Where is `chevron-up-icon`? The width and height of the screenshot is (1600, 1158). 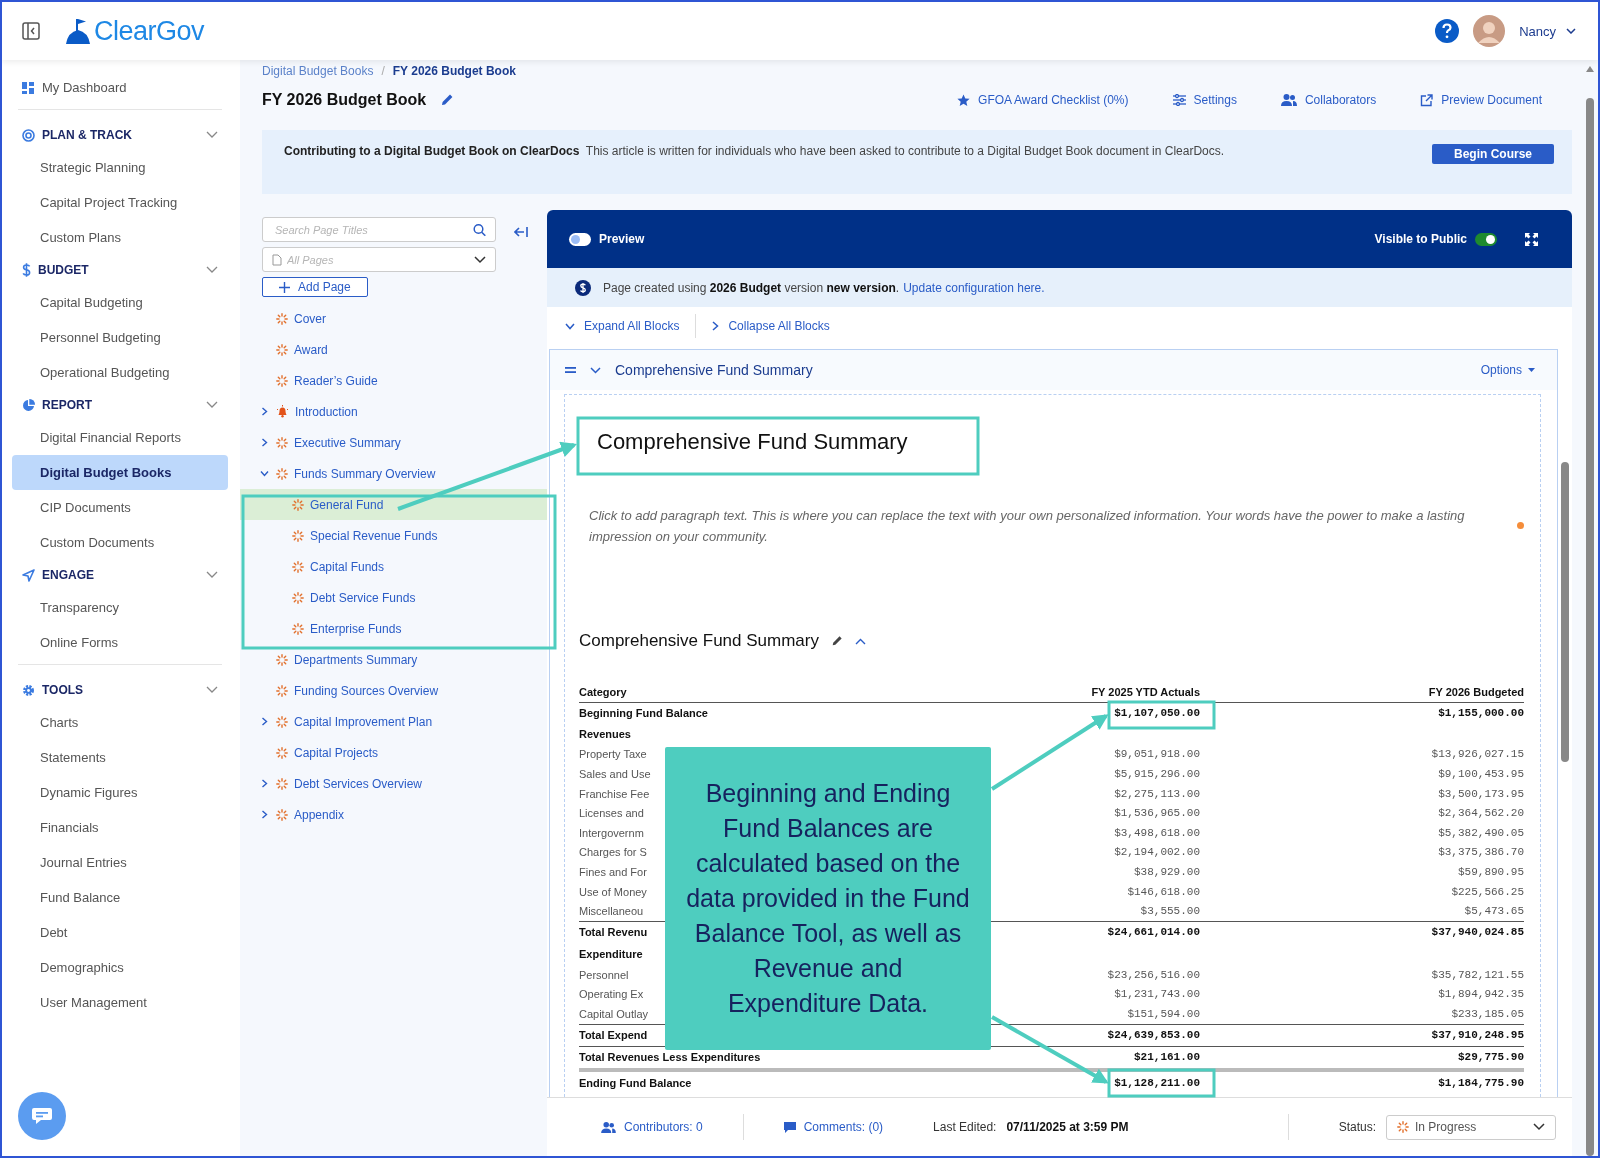 chevron-up-icon is located at coordinates (860, 641).